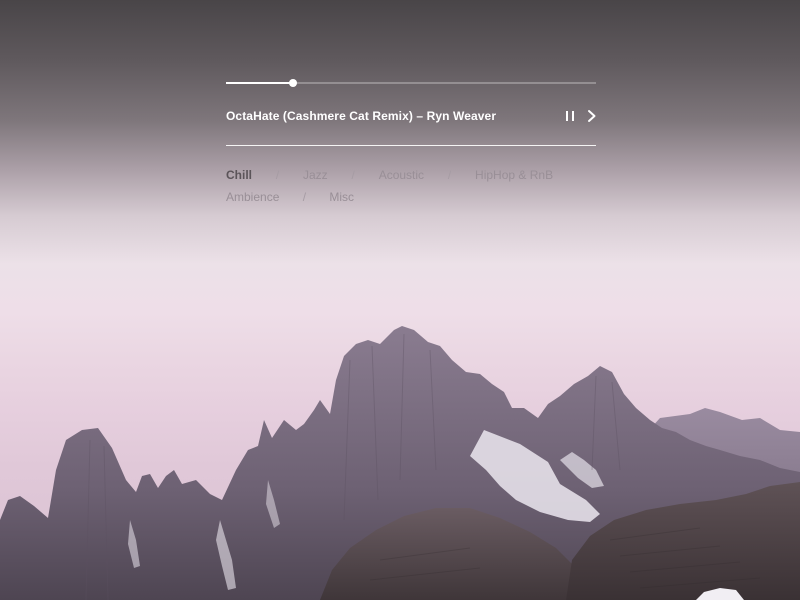 The width and height of the screenshot is (800, 600). Describe the element at coordinates (252, 197) in the screenshot. I see `genre-ambience: Ambience` at that location.